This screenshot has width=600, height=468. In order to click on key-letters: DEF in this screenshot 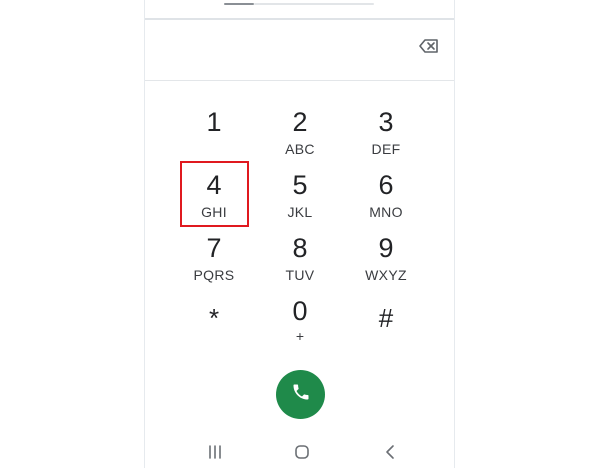, I will do `click(386, 149)`.